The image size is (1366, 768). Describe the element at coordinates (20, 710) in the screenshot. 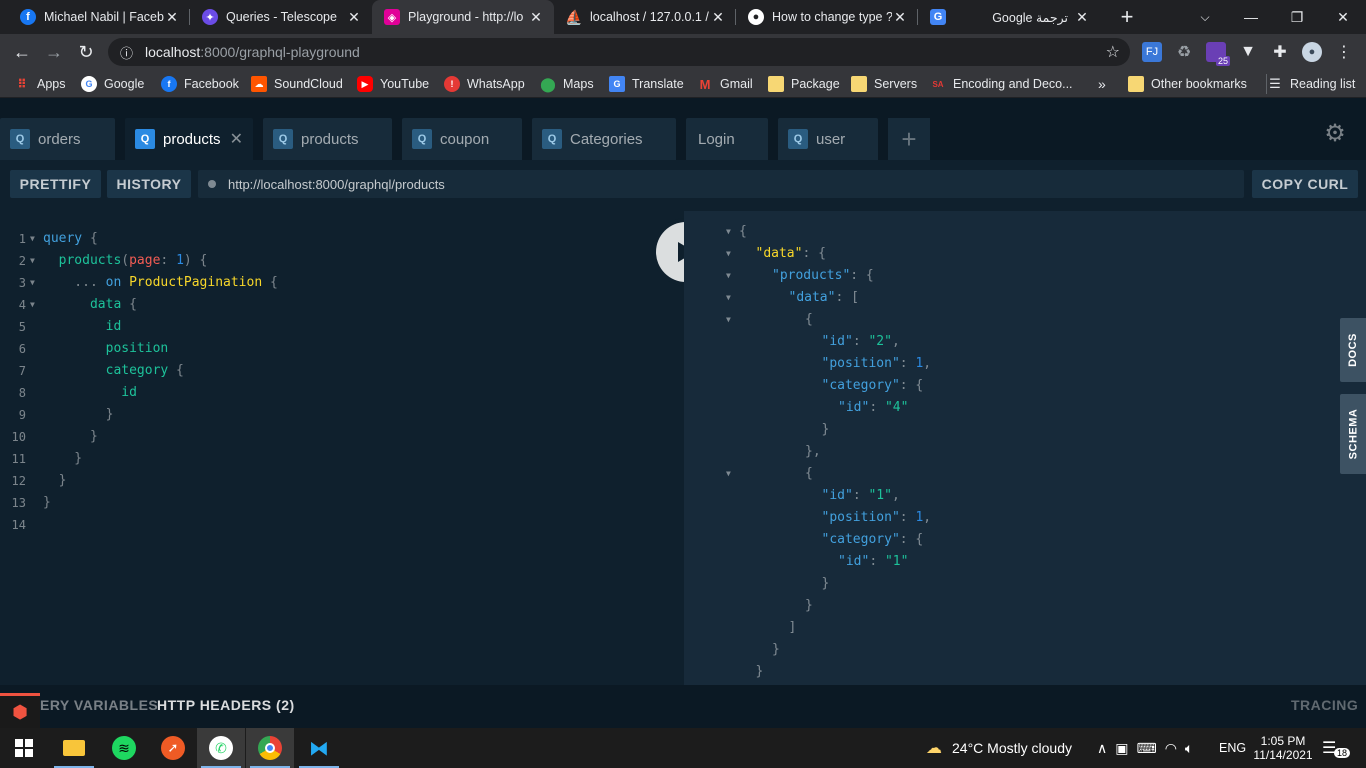

I see `laravel-icon: ⬢` at that location.